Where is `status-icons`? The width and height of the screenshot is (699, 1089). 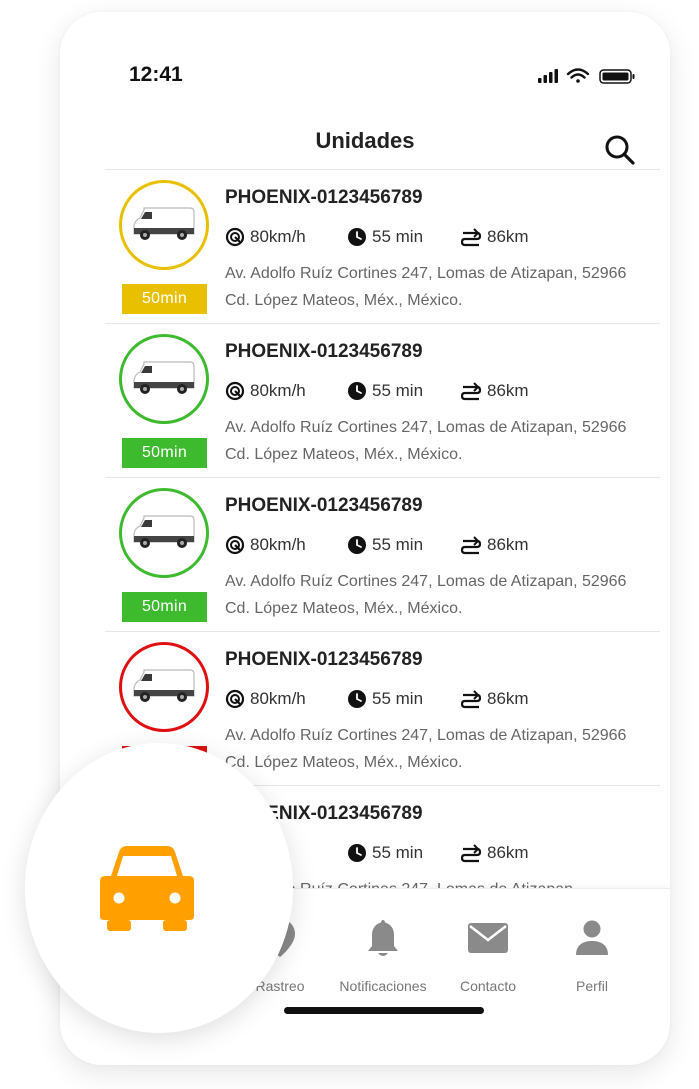 status-icons is located at coordinates (586, 76).